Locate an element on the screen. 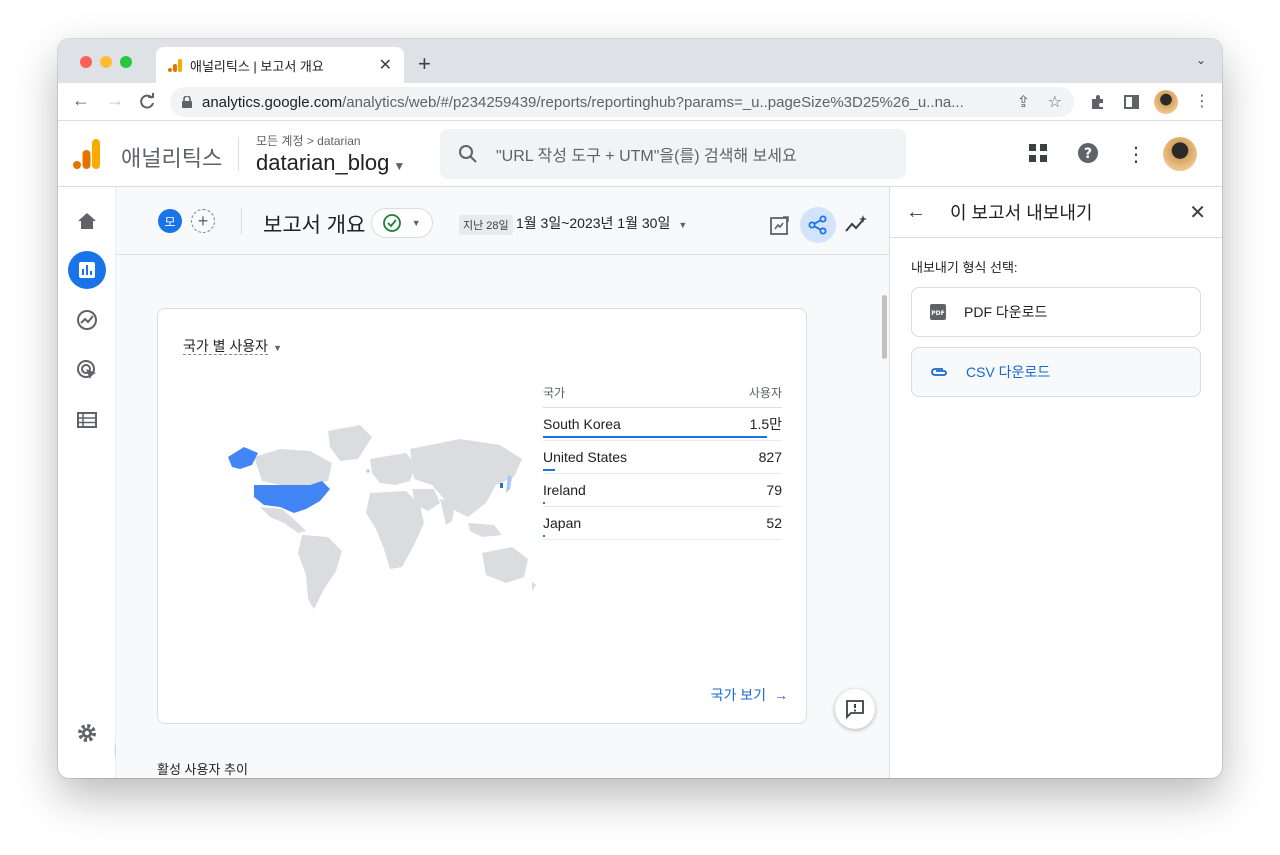 This screenshot has height=855, width=1280. search-icon is located at coordinates (468, 154).